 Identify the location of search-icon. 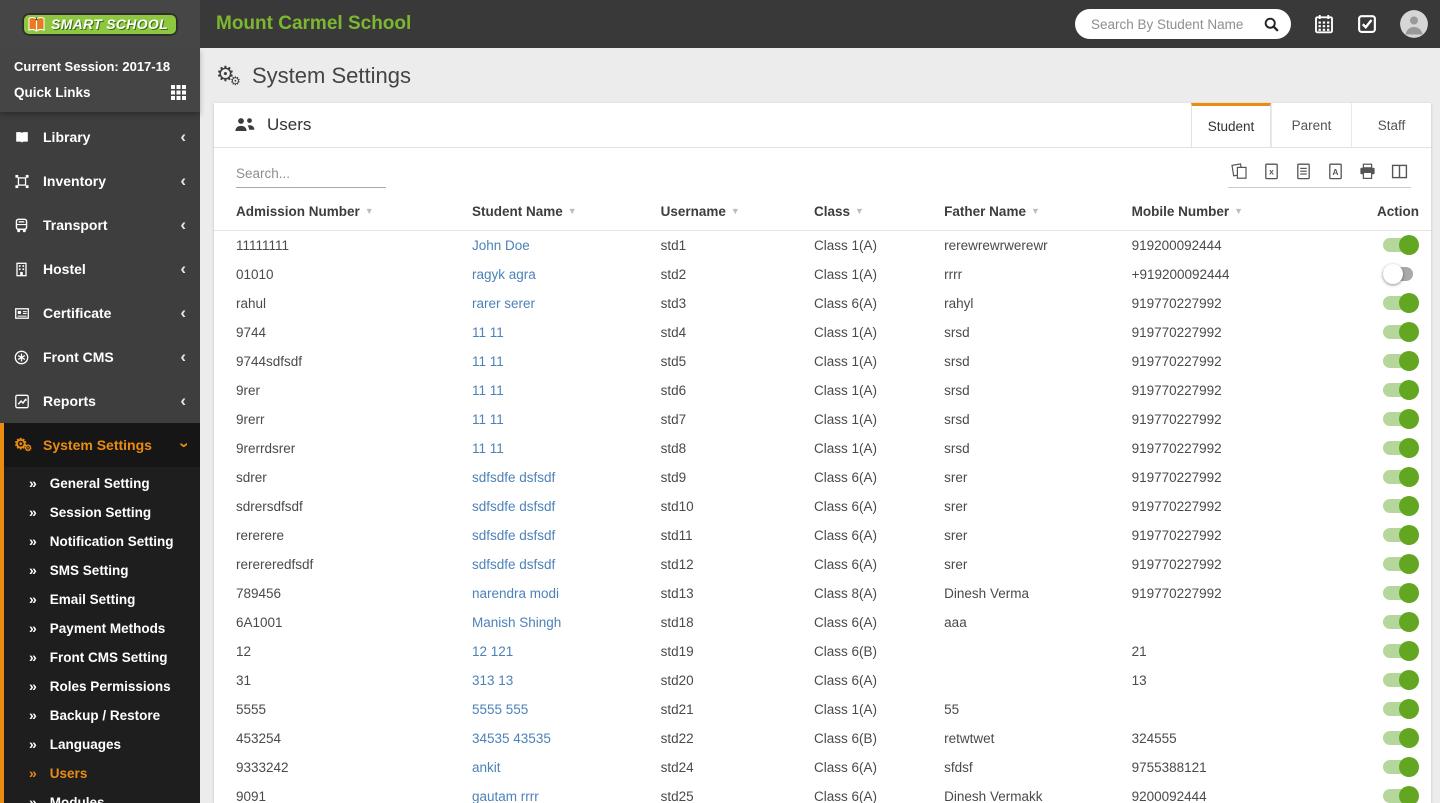
(1271, 24).